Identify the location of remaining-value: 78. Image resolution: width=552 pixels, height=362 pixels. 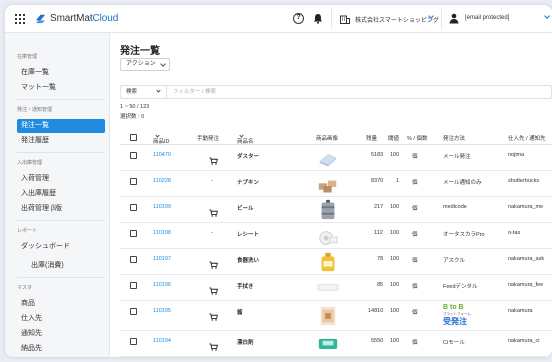
(380, 259).